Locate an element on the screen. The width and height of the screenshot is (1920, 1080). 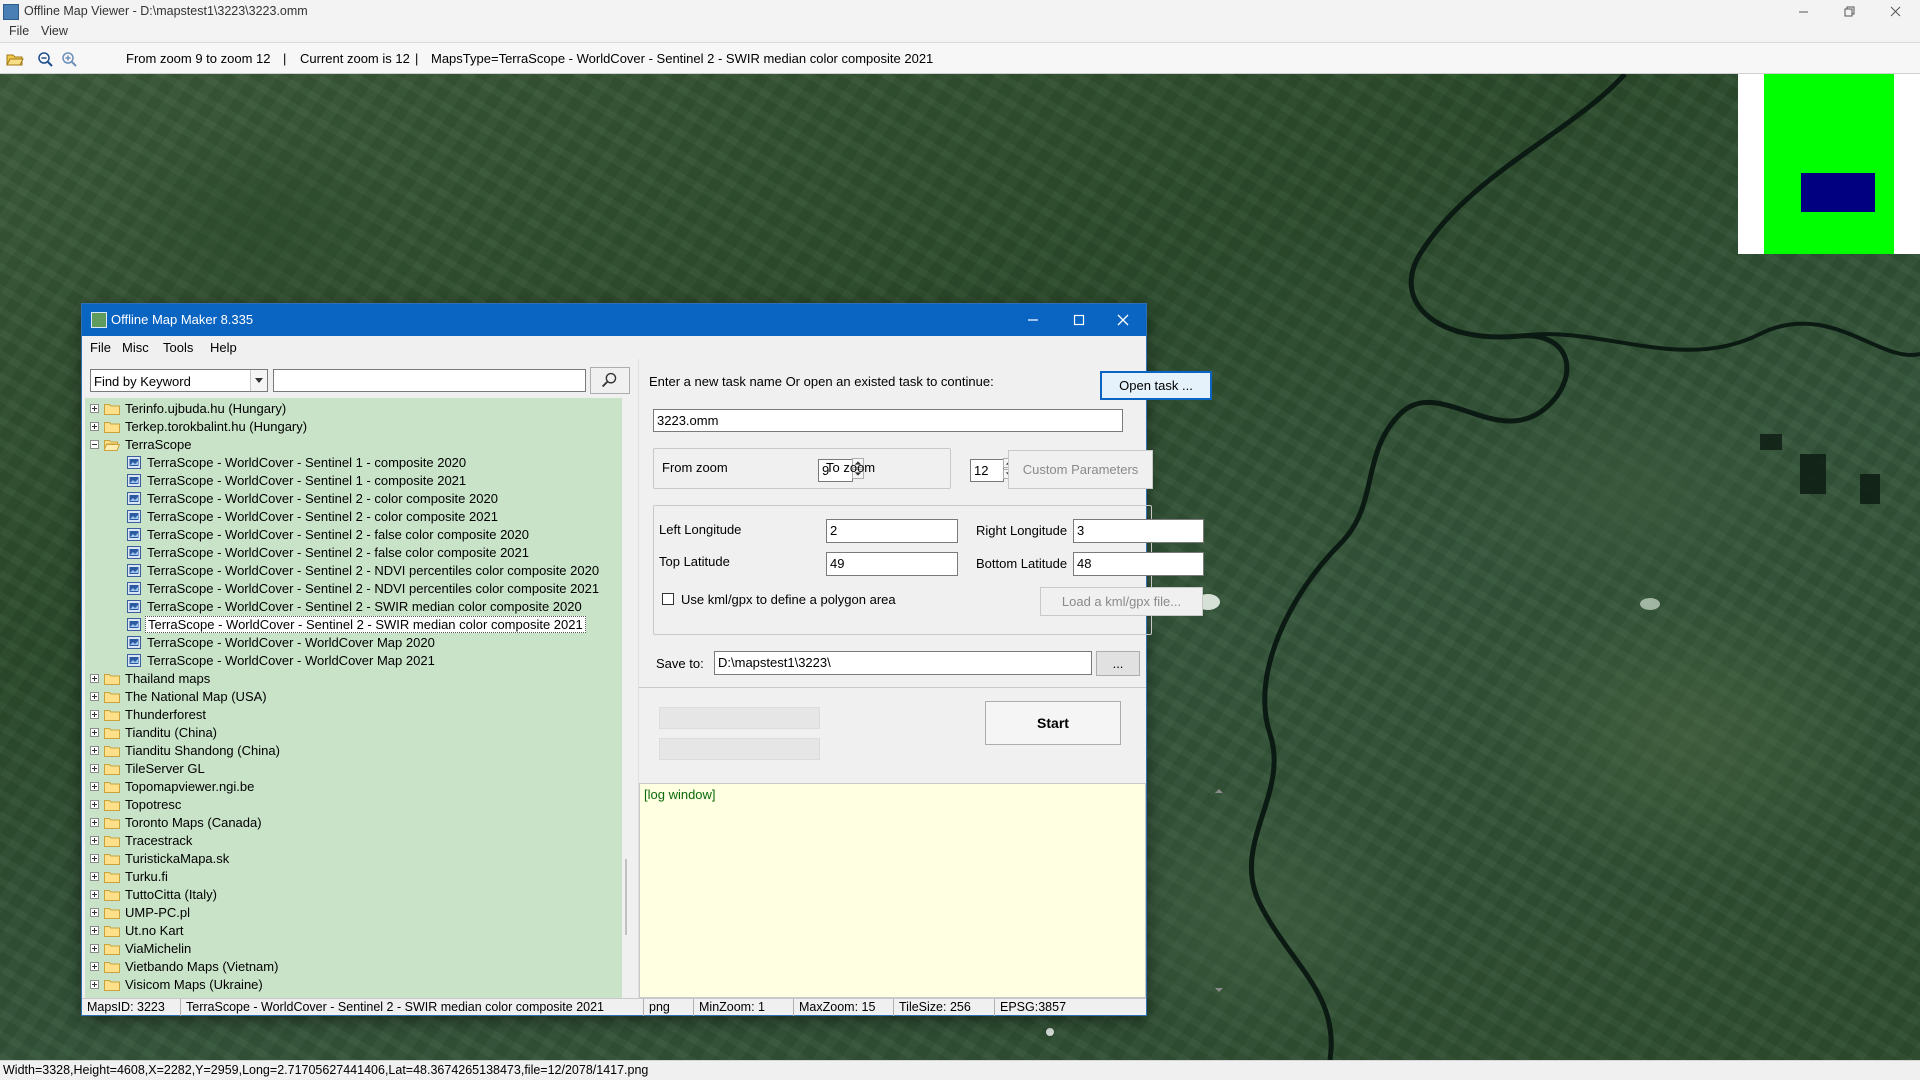
tree-folder: Topomapviewer.ngi.be is located at coordinates (353, 787).